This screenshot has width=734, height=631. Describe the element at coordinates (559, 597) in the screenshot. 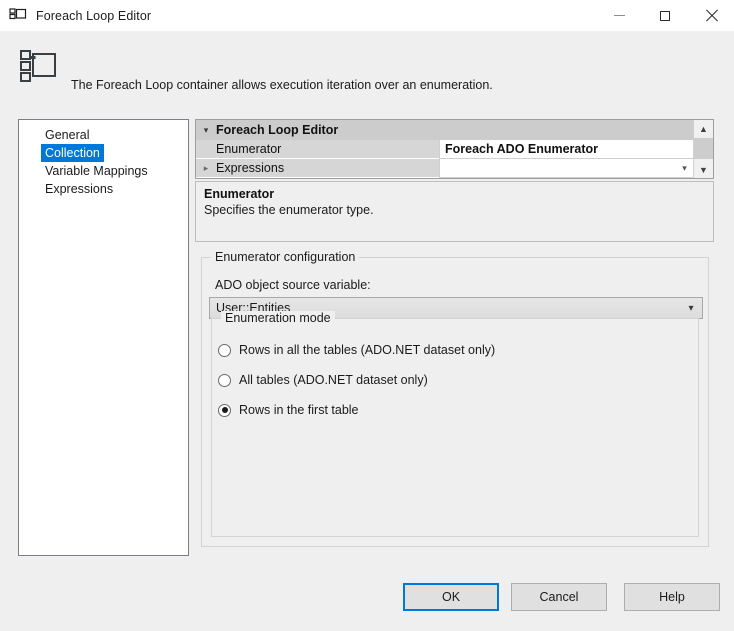

I see `cancel-button: Cancel` at that location.